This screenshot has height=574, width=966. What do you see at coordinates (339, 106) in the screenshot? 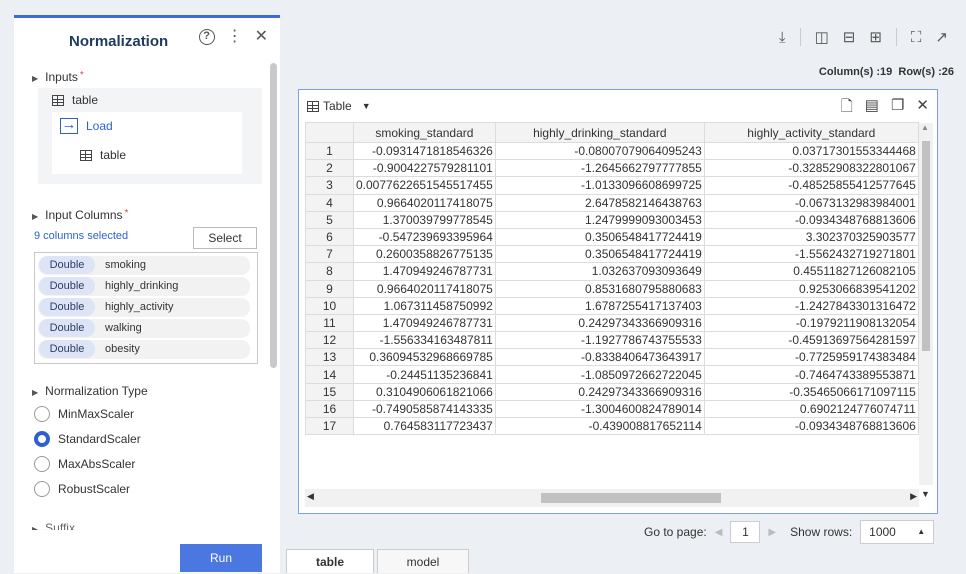
I see `table-view-selector: Table ▼` at bounding box center [339, 106].